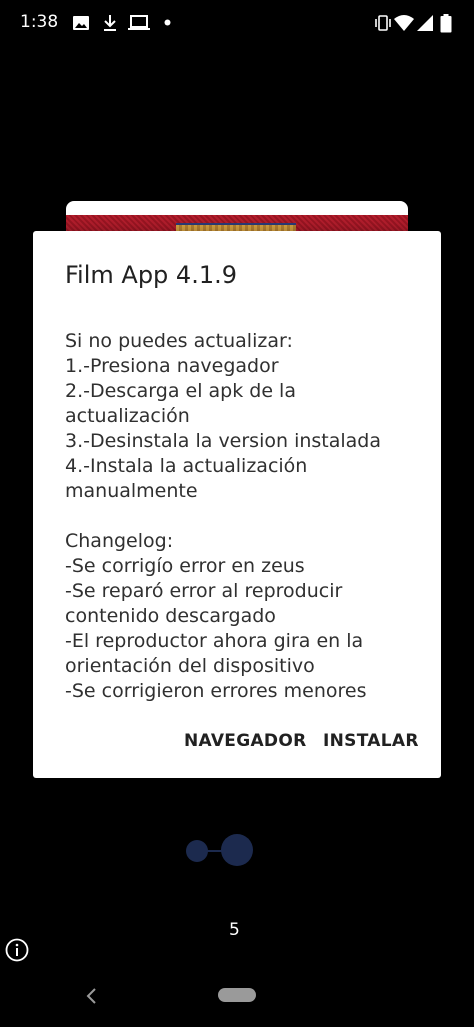 The image size is (474, 1027). I want to click on vibrate-icon, so click(383, 23).